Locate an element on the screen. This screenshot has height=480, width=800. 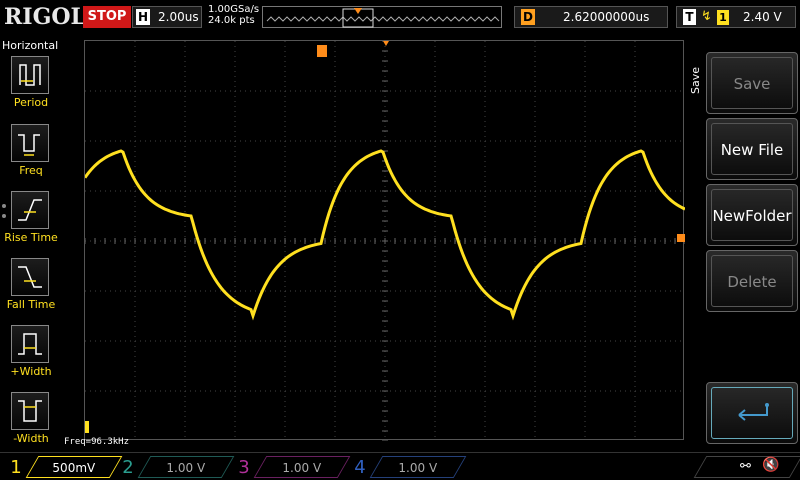
menu-item-positive-width: +Width is located at coordinates (31, 356).